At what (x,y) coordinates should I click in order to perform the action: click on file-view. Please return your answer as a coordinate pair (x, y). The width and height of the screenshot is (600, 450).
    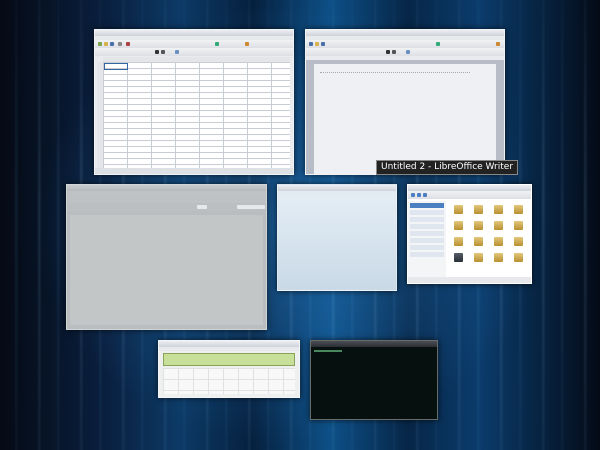
    Looking at the image, I should click on (488, 239).